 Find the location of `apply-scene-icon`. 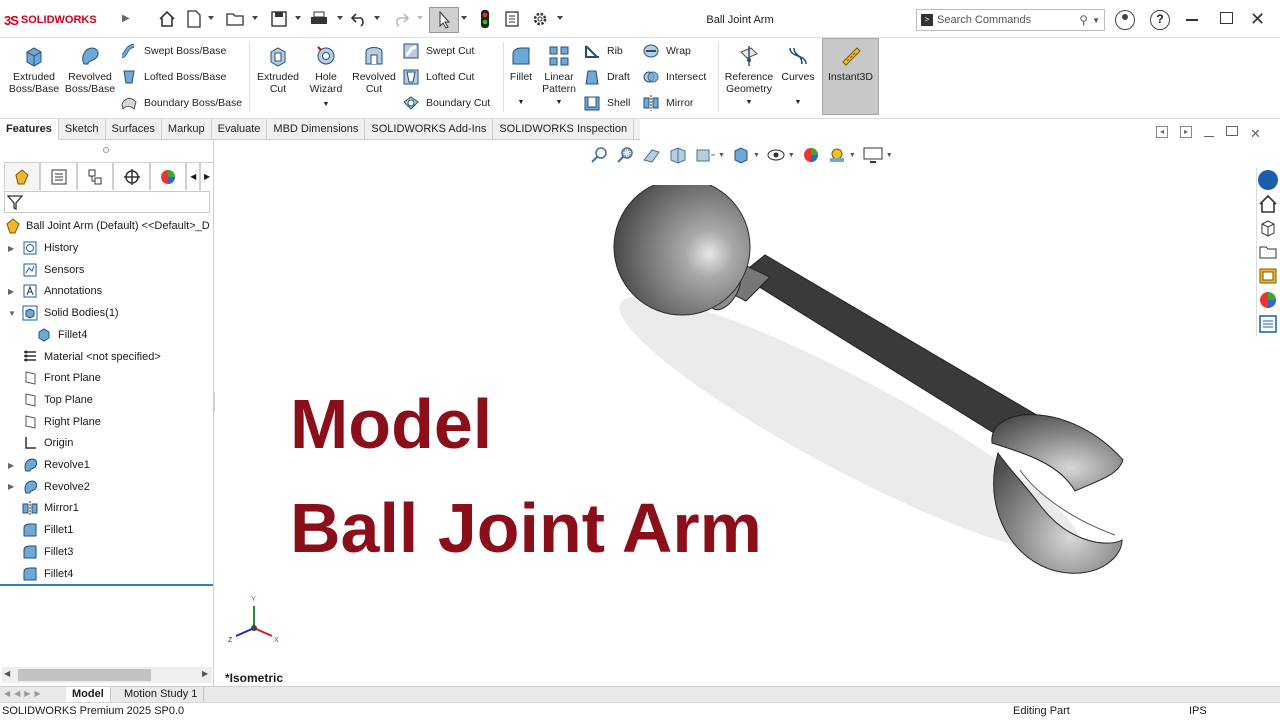

apply-scene-icon is located at coordinates (837, 155).